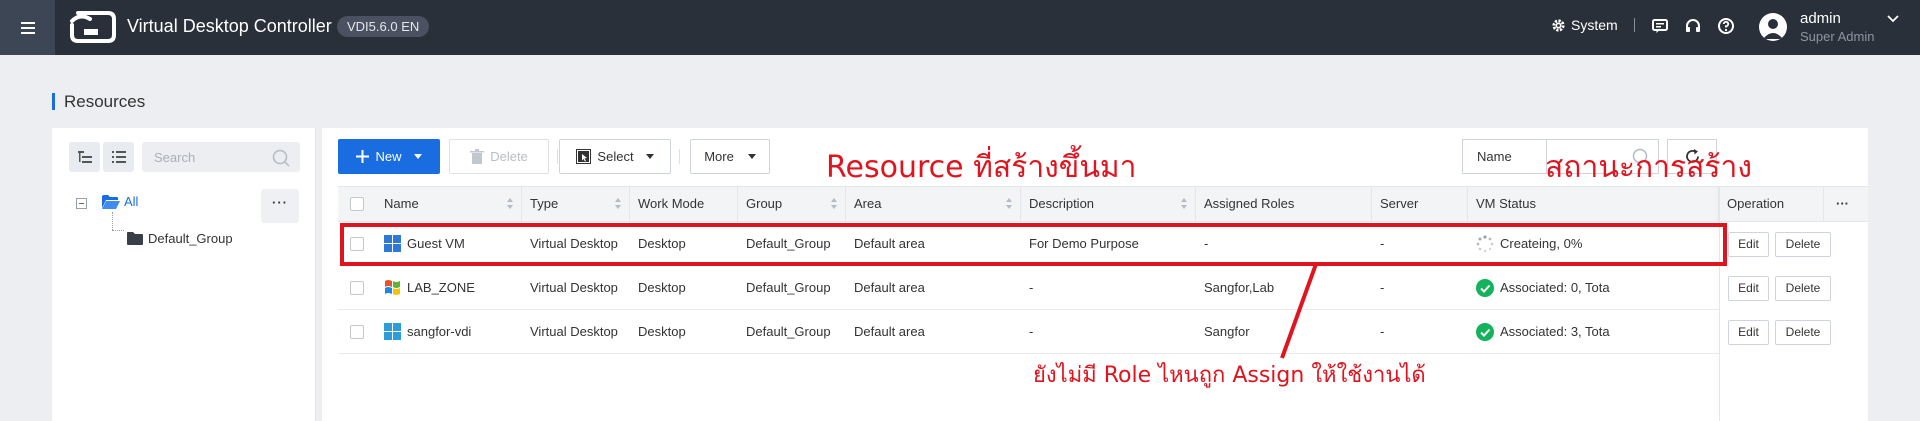  I want to click on new-button: New, so click(389, 156).